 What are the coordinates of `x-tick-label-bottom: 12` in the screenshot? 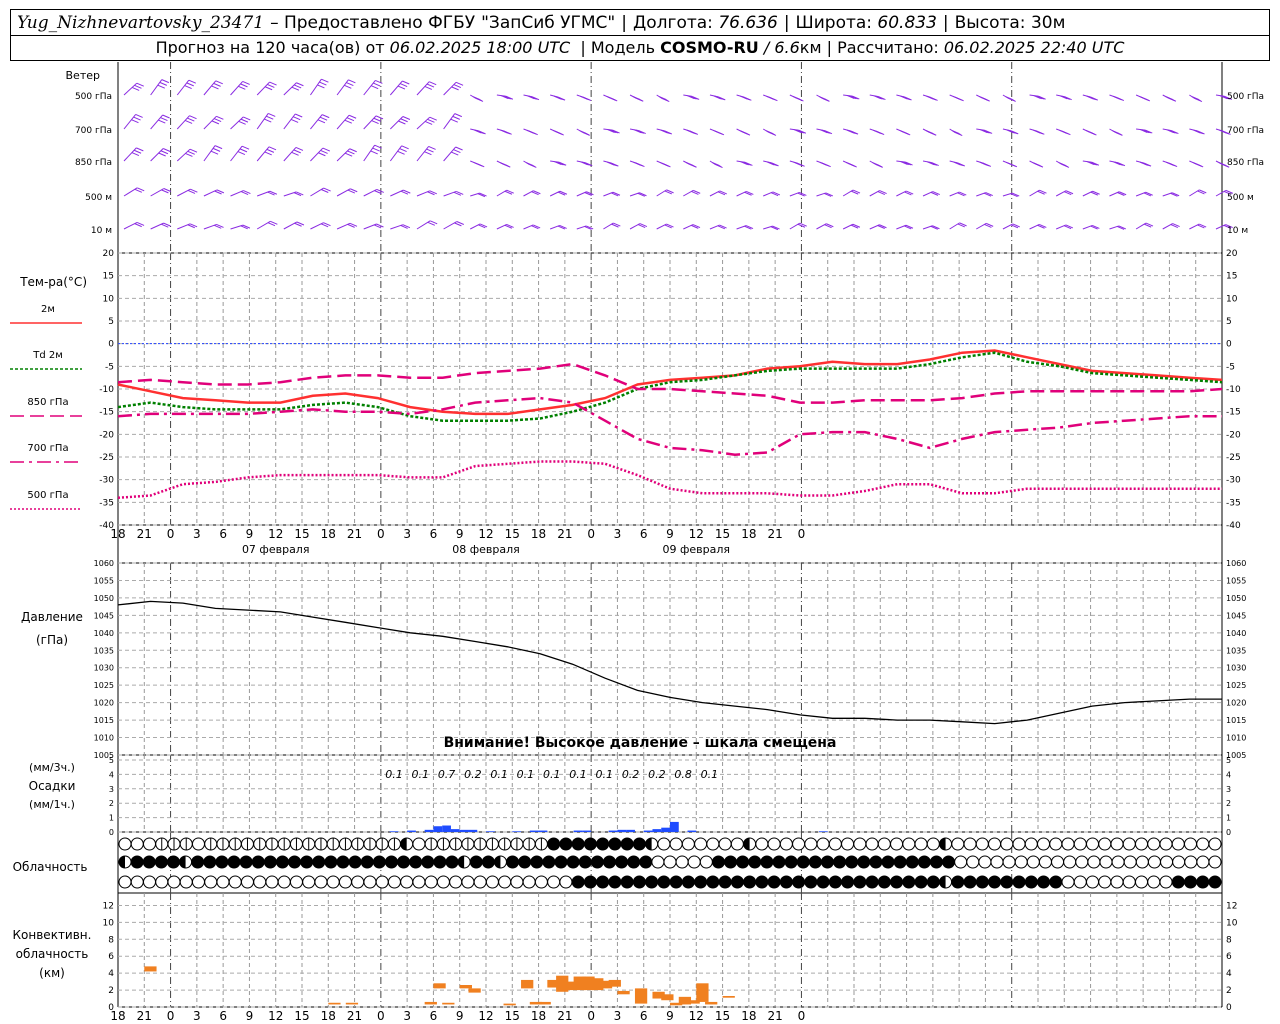 It's located at (696, 1016).